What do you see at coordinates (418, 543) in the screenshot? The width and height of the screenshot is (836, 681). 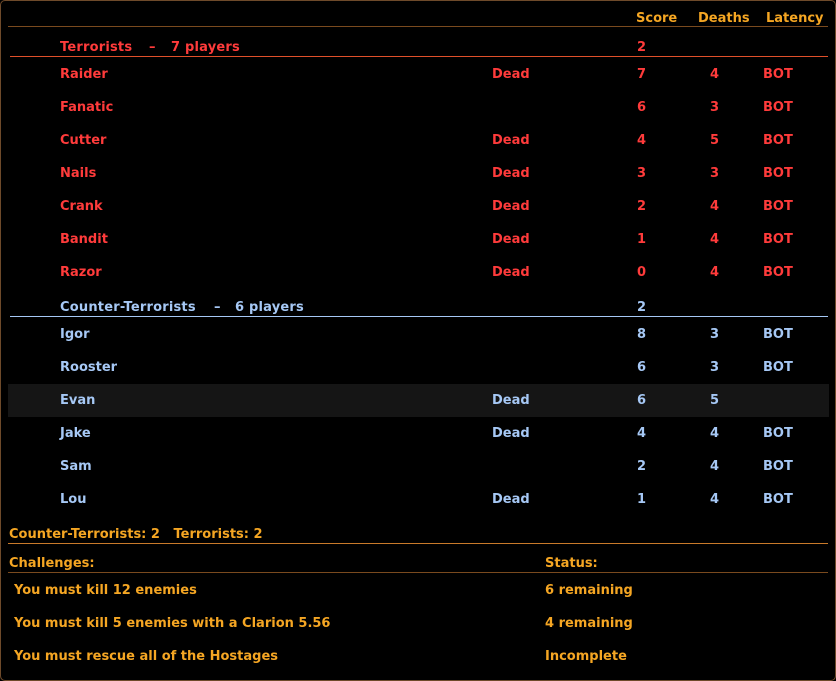 I see `summary-divider` at bounding box center [418, 543].